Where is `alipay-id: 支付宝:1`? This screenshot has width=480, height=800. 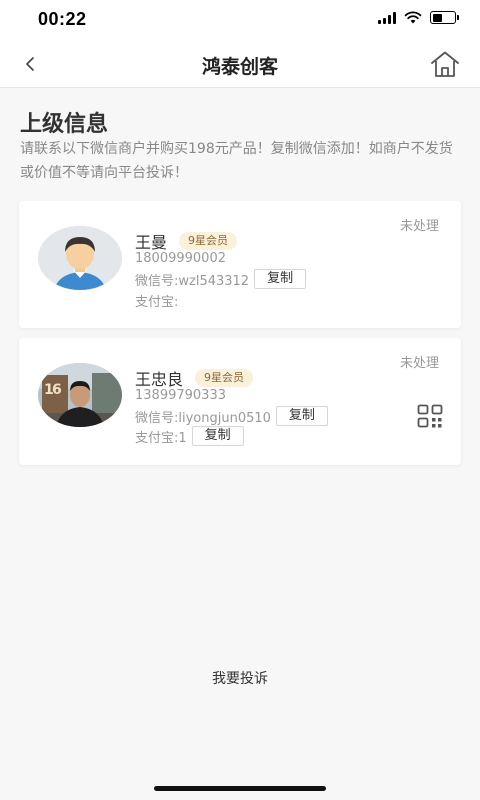 alipay-id: 支付宝:1 is located at coordinates (161, 438).